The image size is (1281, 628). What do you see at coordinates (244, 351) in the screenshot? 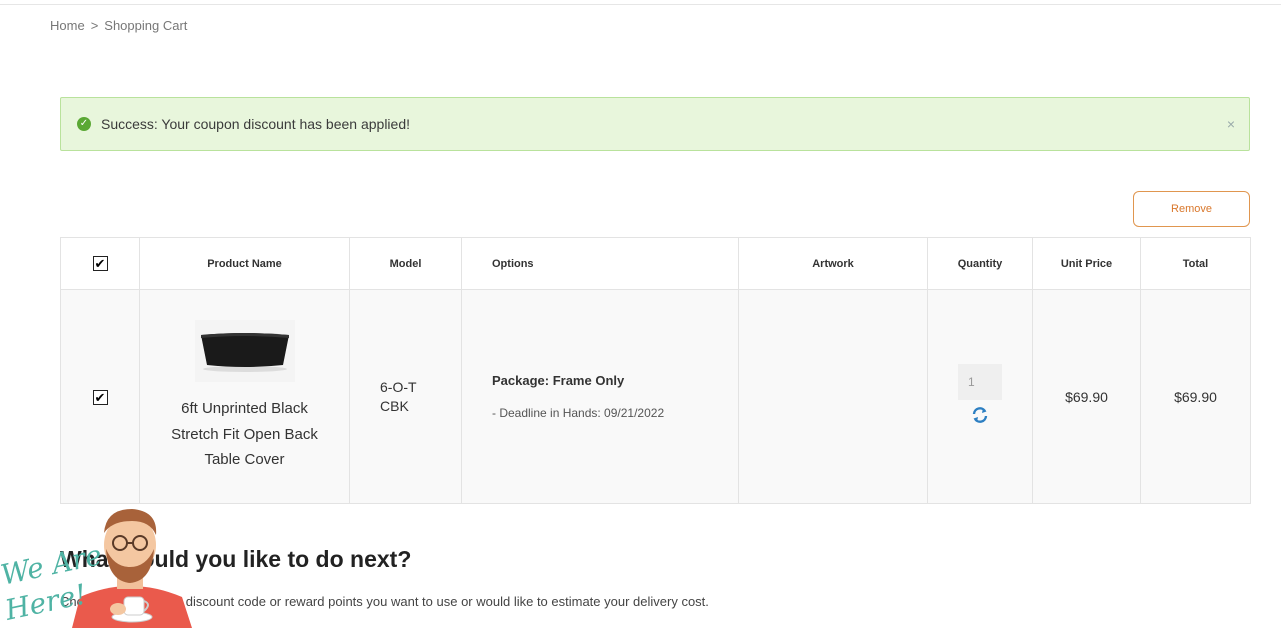
I see `product-image` at bounding box center [244, 351].